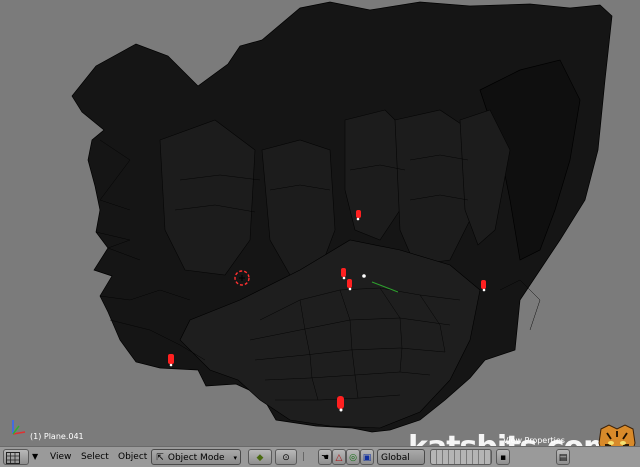 The height and width of the screenshot is (467, 640). What do you see at coordinates (37, 457) in the screenshot?
I see `collapse-menu-icon: ▼` at bounding box center [37, 457].